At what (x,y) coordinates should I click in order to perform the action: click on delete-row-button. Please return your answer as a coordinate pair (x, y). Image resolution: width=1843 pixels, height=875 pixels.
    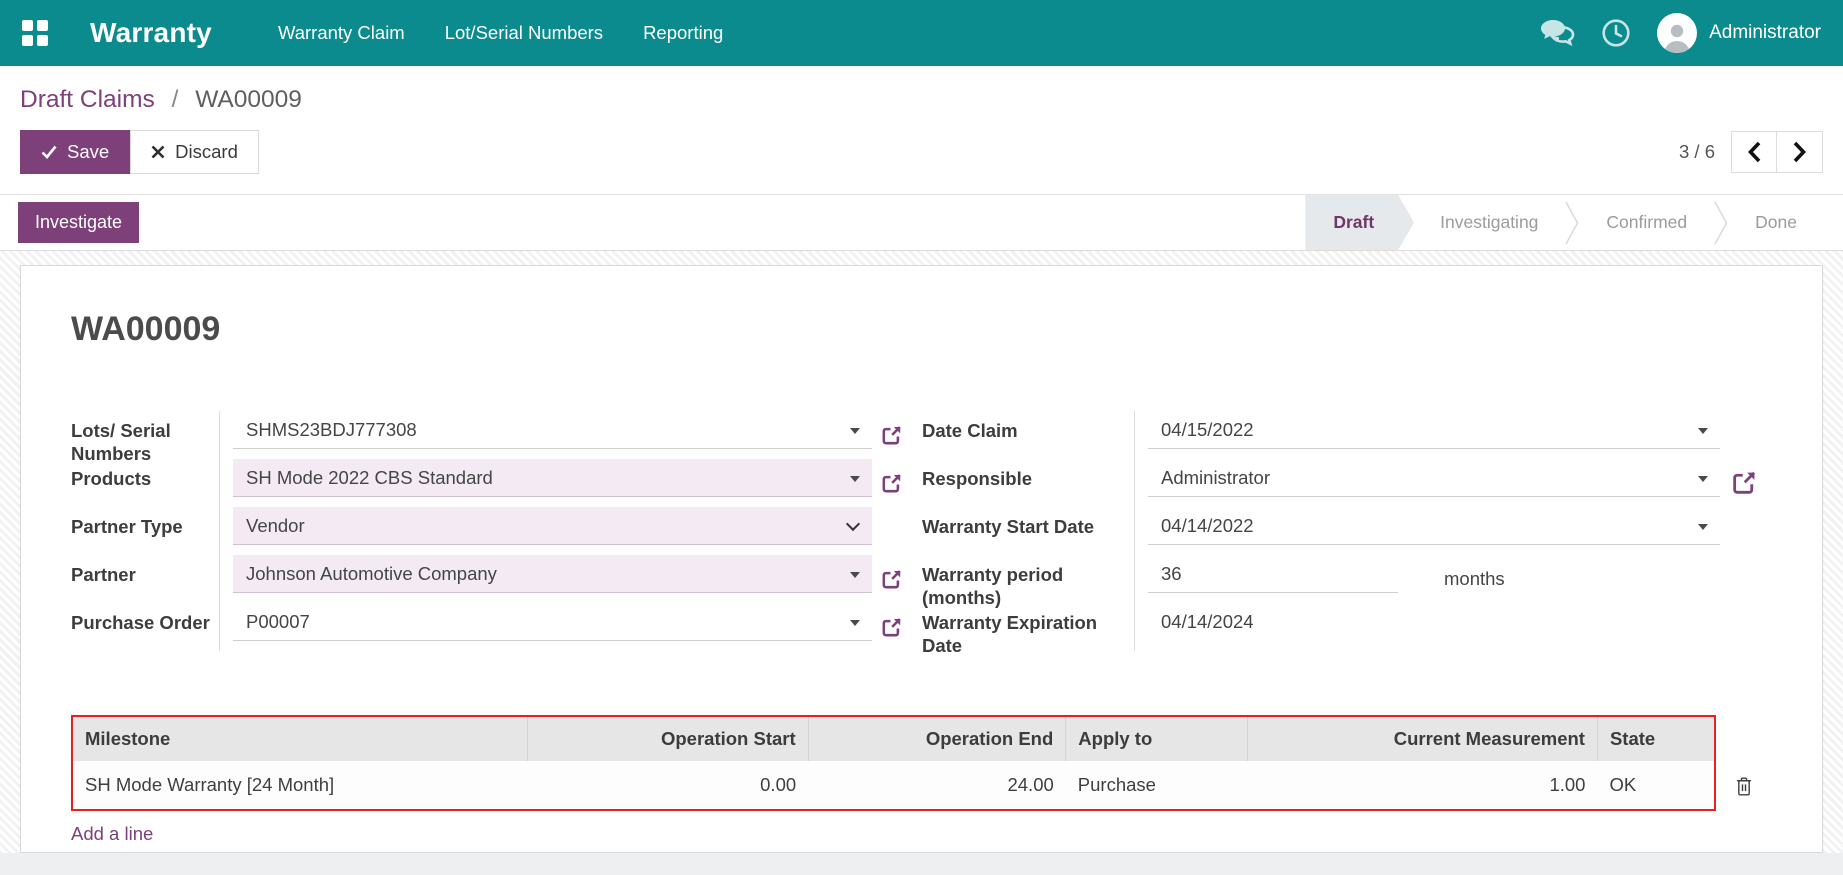
    Looking at the image, I should click on (1744, 786).